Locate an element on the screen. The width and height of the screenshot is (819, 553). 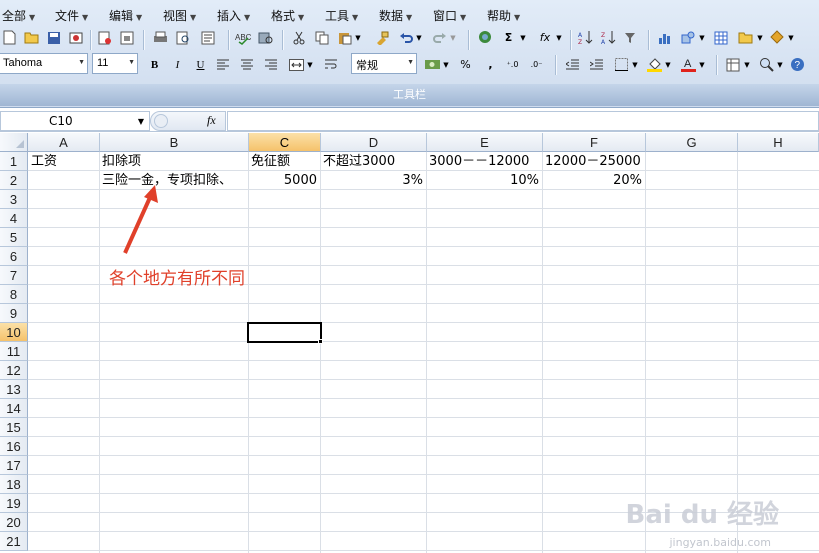
fill-color-icon is located at coordinates (654, 64).